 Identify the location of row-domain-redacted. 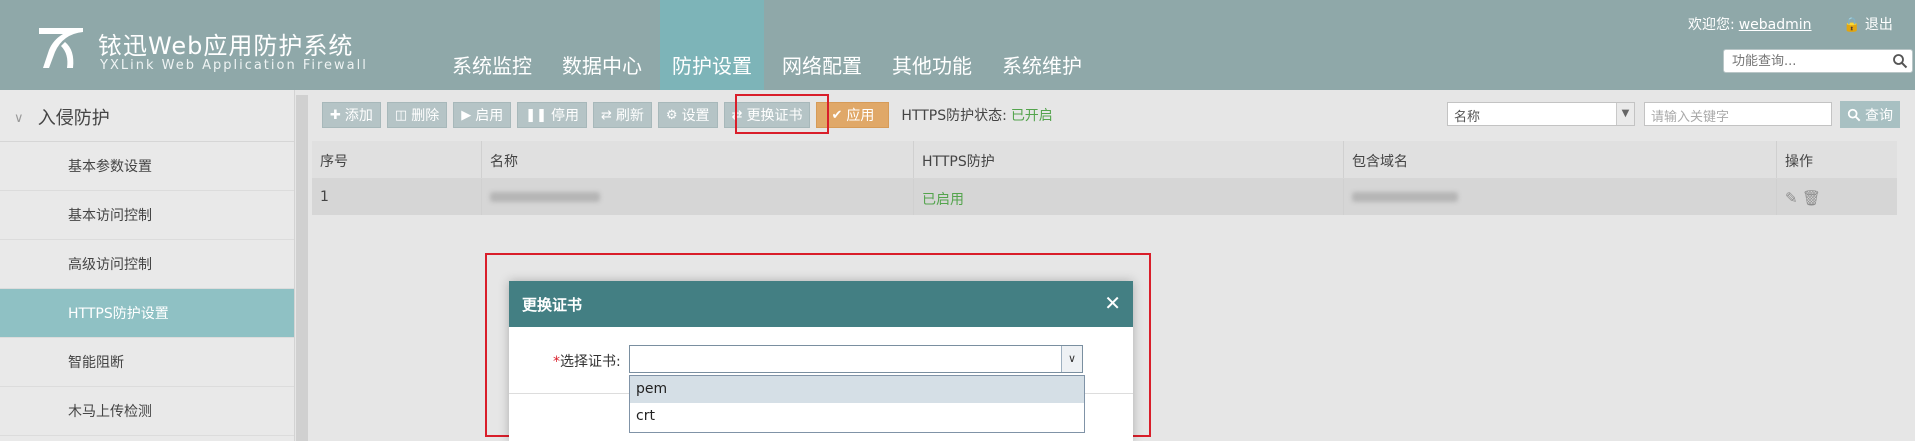
(1560, 197).